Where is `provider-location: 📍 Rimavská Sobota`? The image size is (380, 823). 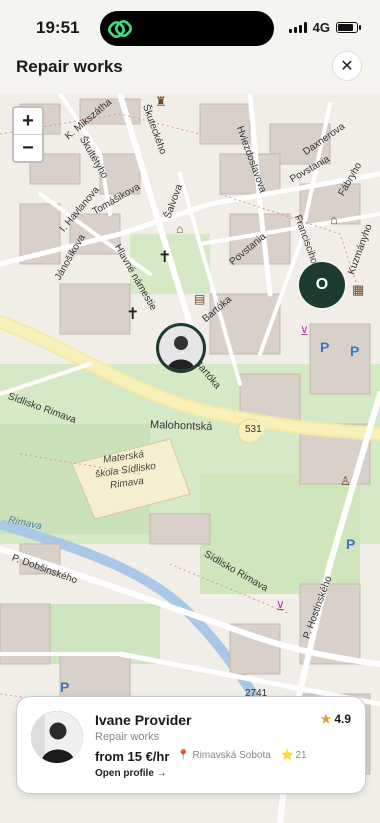 provider-location: 📍 Rimavská Sobota is located at coordinates (224, 755).